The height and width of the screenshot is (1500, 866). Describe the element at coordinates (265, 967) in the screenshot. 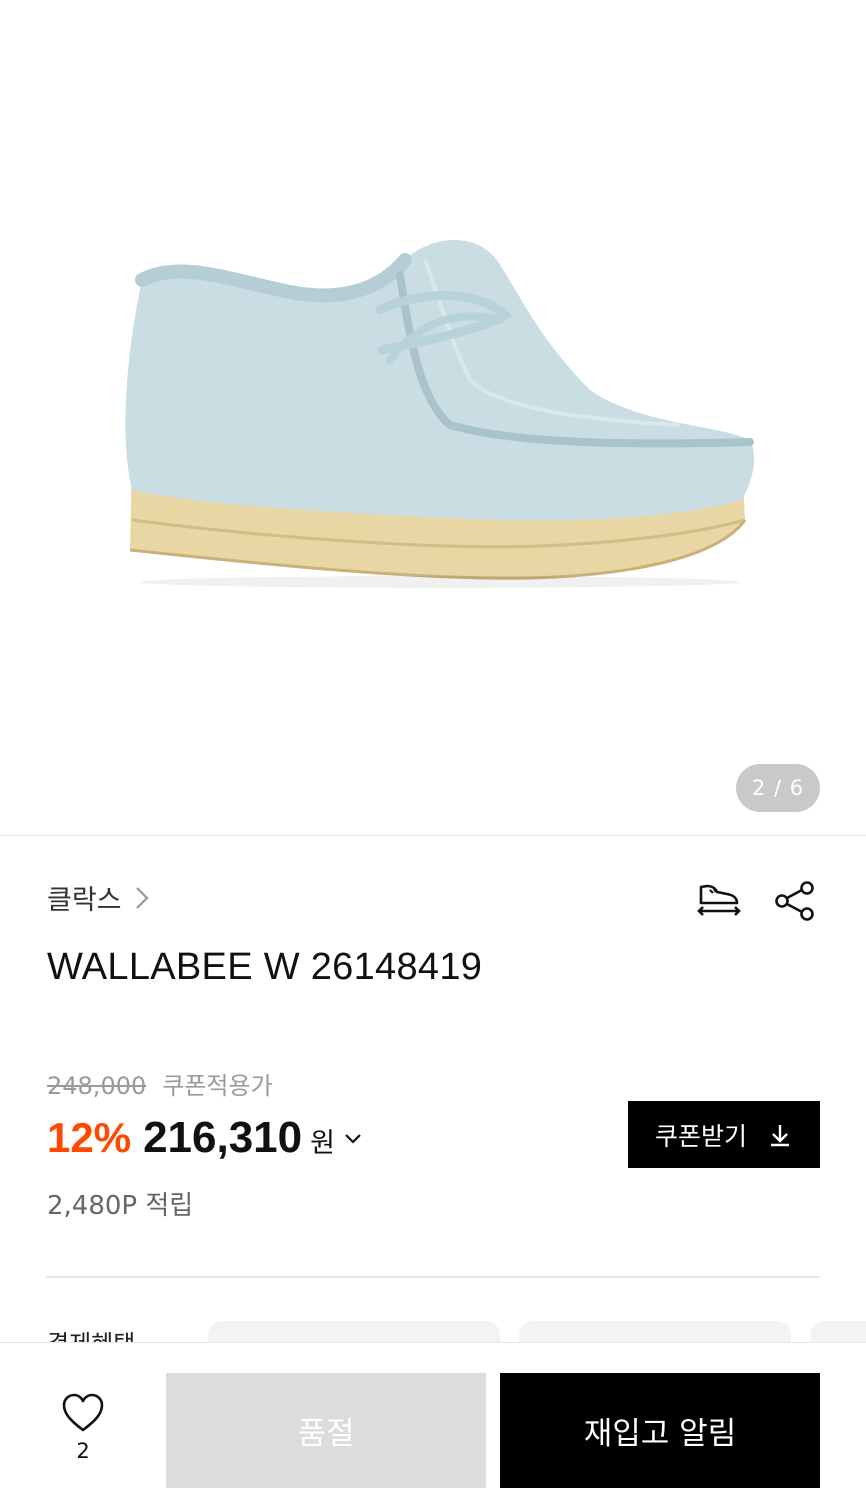

I see `product-title: WALLABEE W 26148419` at that location.